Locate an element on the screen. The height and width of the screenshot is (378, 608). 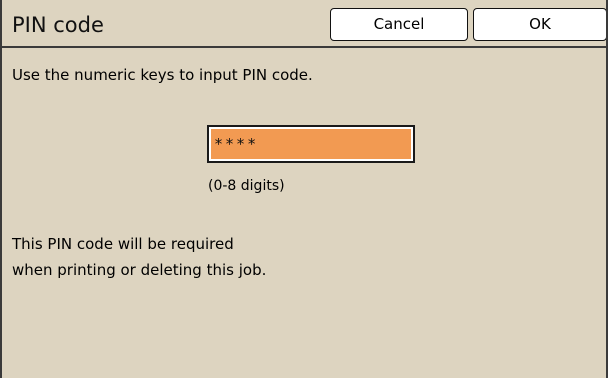
pin-digits-hint: (0-8 digits) is located at coordinates (246, 186).